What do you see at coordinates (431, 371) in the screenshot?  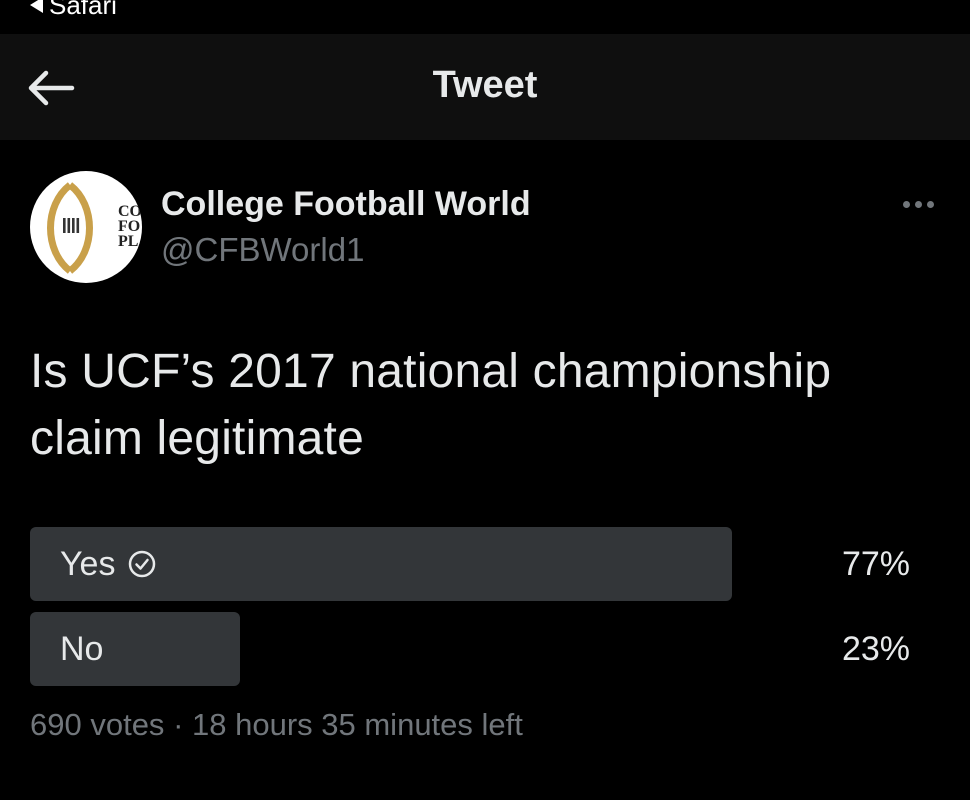 I see `tweet-text-line-1: Is UCF’s 2017 national championship` at bounding box center [431, 371].